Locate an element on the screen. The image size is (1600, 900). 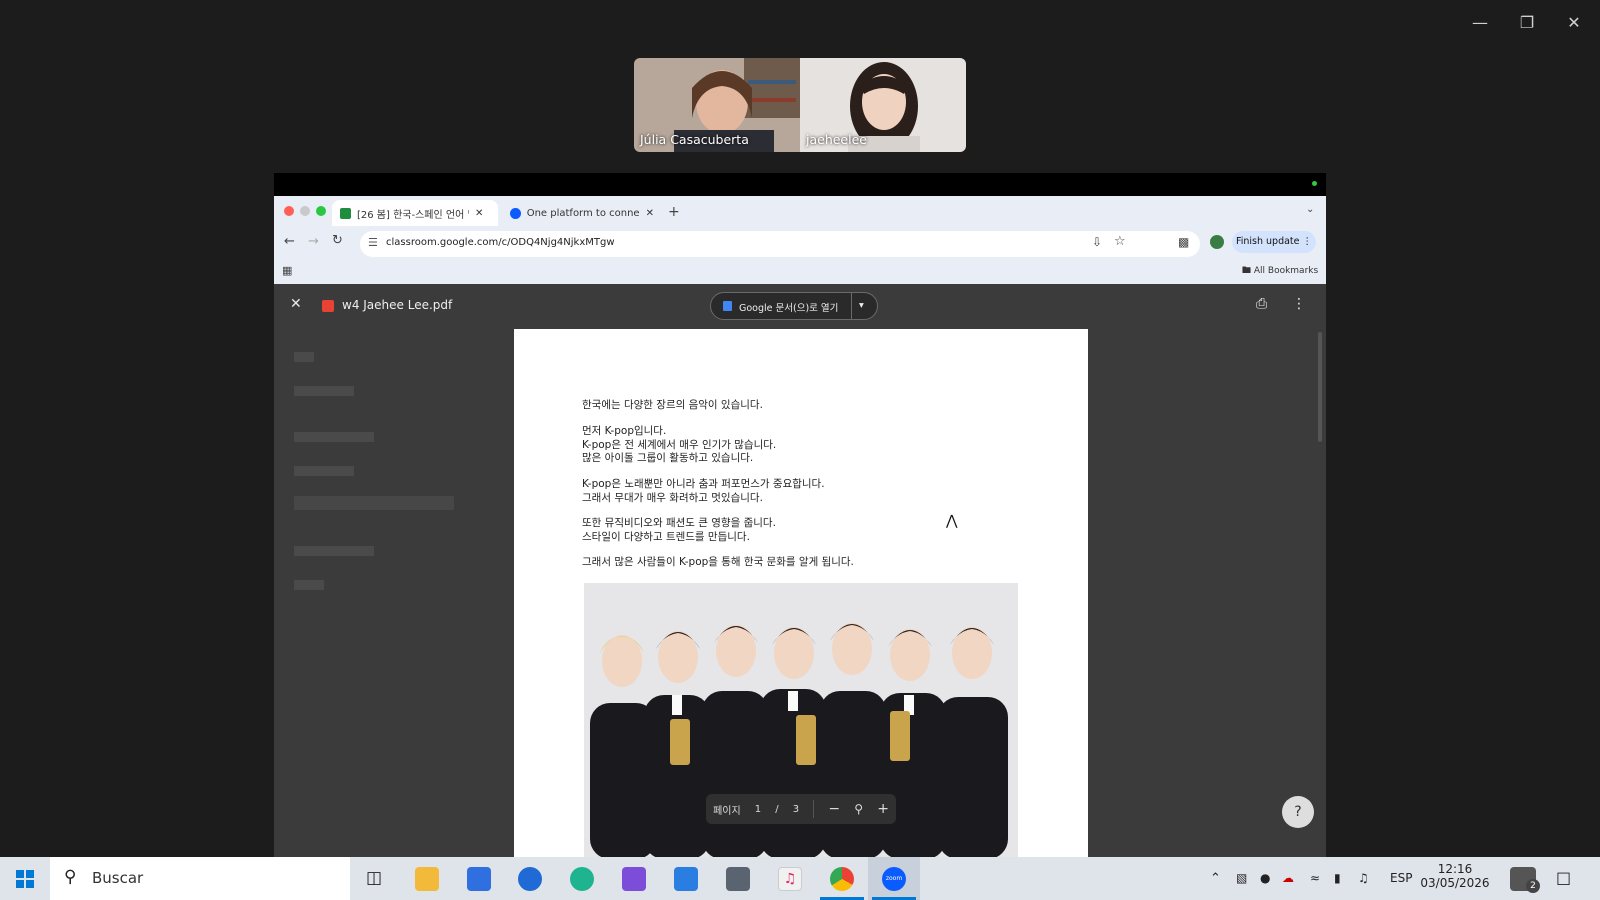
zoom-icon-app: zoom is located at coordinates (894, 879).